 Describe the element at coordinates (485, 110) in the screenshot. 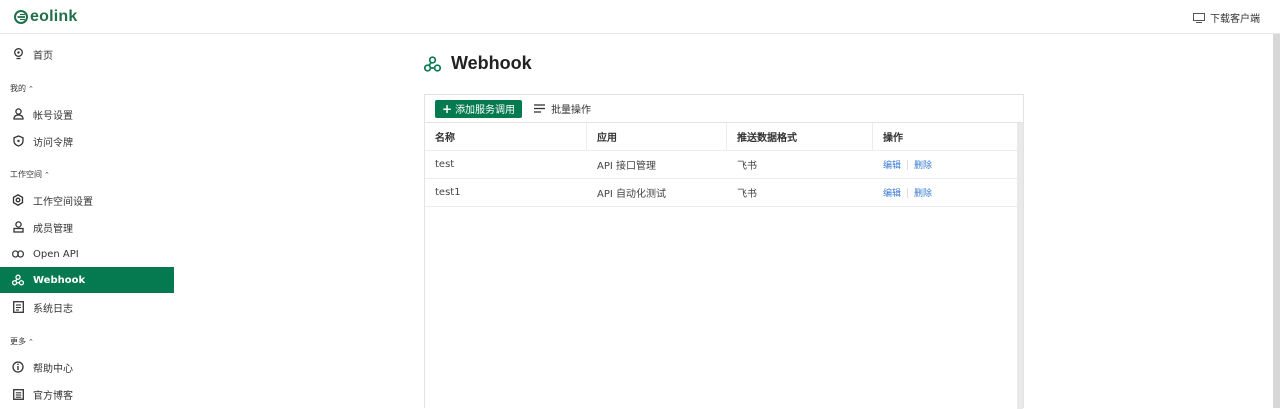

I see `add-service-call-label: 添加服务调用` at that location.